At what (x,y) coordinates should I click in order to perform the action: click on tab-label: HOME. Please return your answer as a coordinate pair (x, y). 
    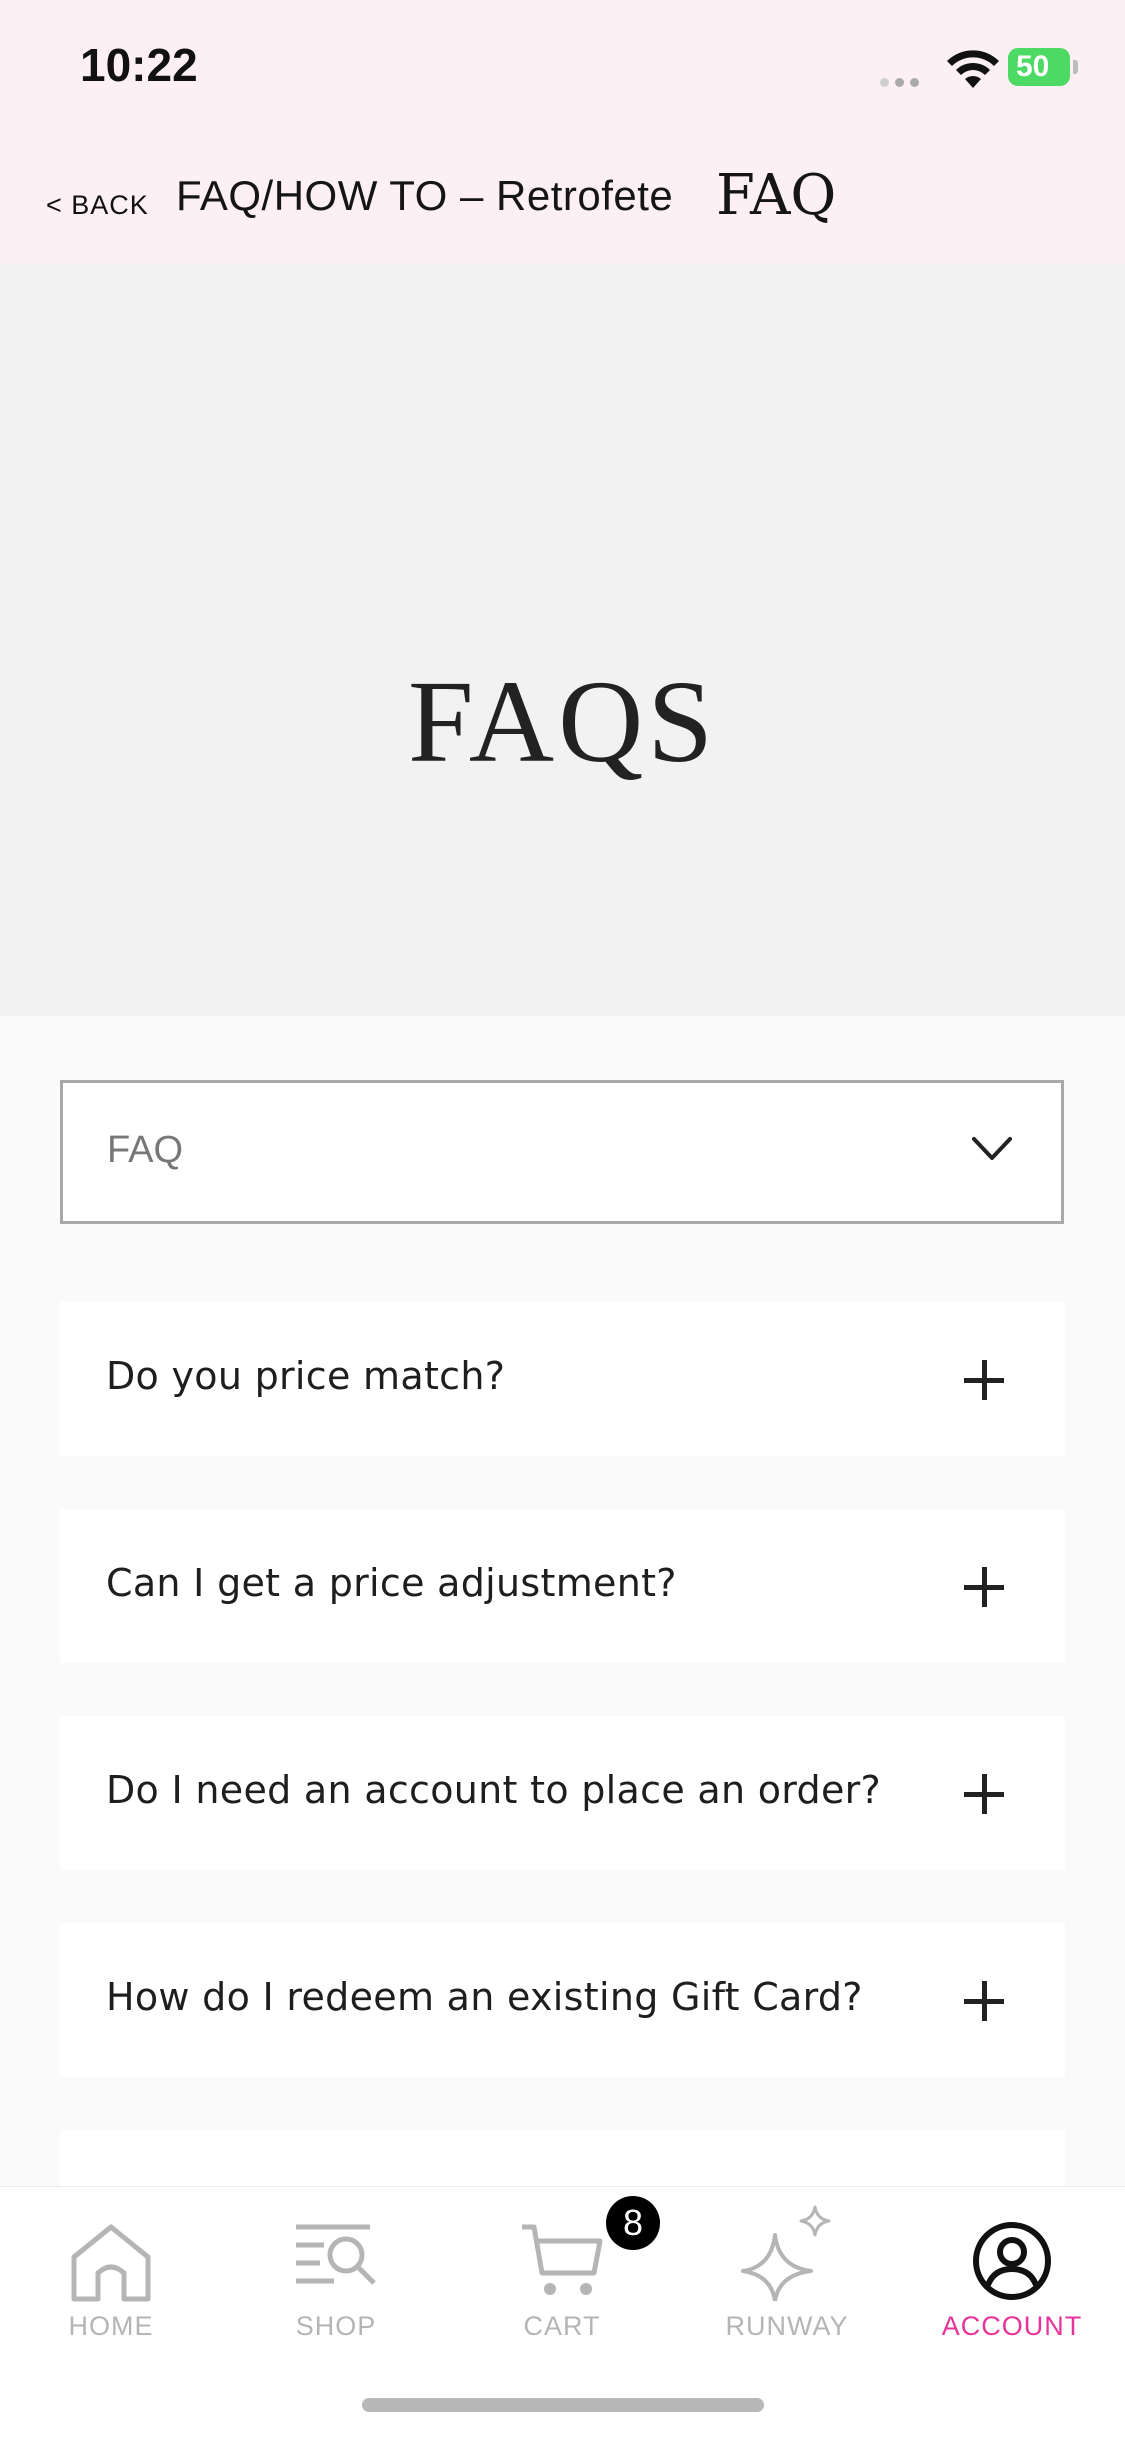
    Looking at the image, I should click on (111, 2326).